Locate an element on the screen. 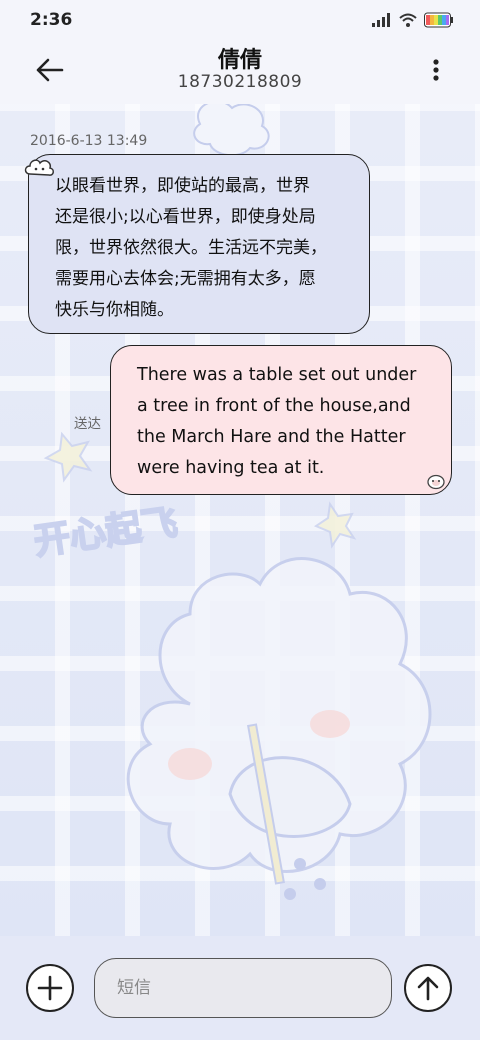  status-bar: 2:36 is located at coordinates (240, 20).